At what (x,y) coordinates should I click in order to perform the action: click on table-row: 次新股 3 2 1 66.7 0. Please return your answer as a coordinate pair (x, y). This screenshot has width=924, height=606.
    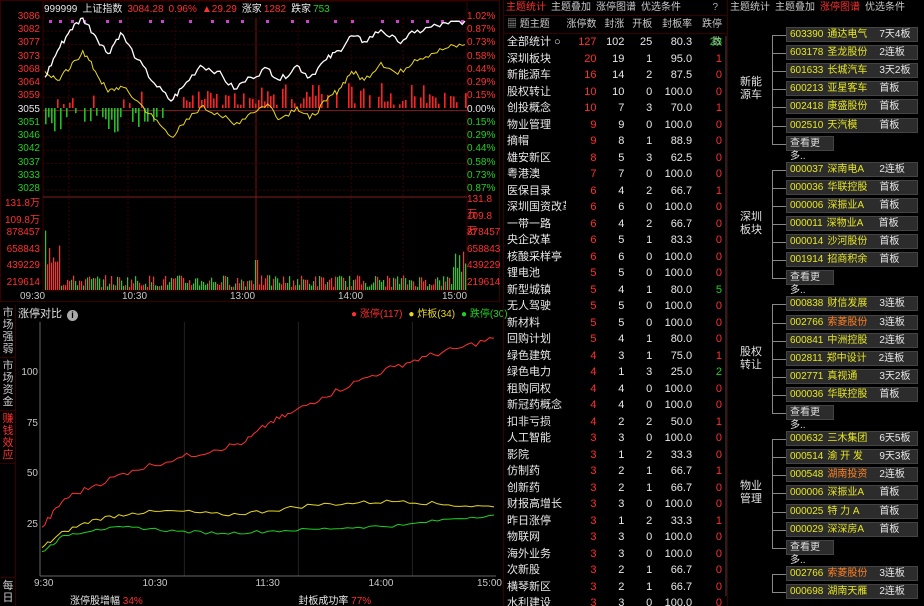
    Looking at the image, I should click on (615, 570).